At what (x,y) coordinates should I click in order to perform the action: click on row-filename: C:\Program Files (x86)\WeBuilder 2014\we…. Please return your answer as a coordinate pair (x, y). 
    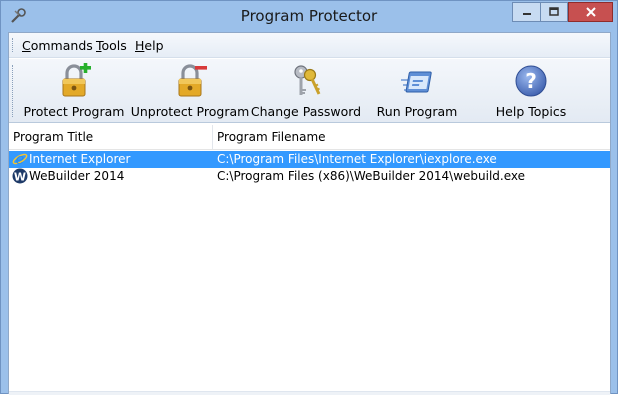
    Looking at the image, I should click on (371, 176).